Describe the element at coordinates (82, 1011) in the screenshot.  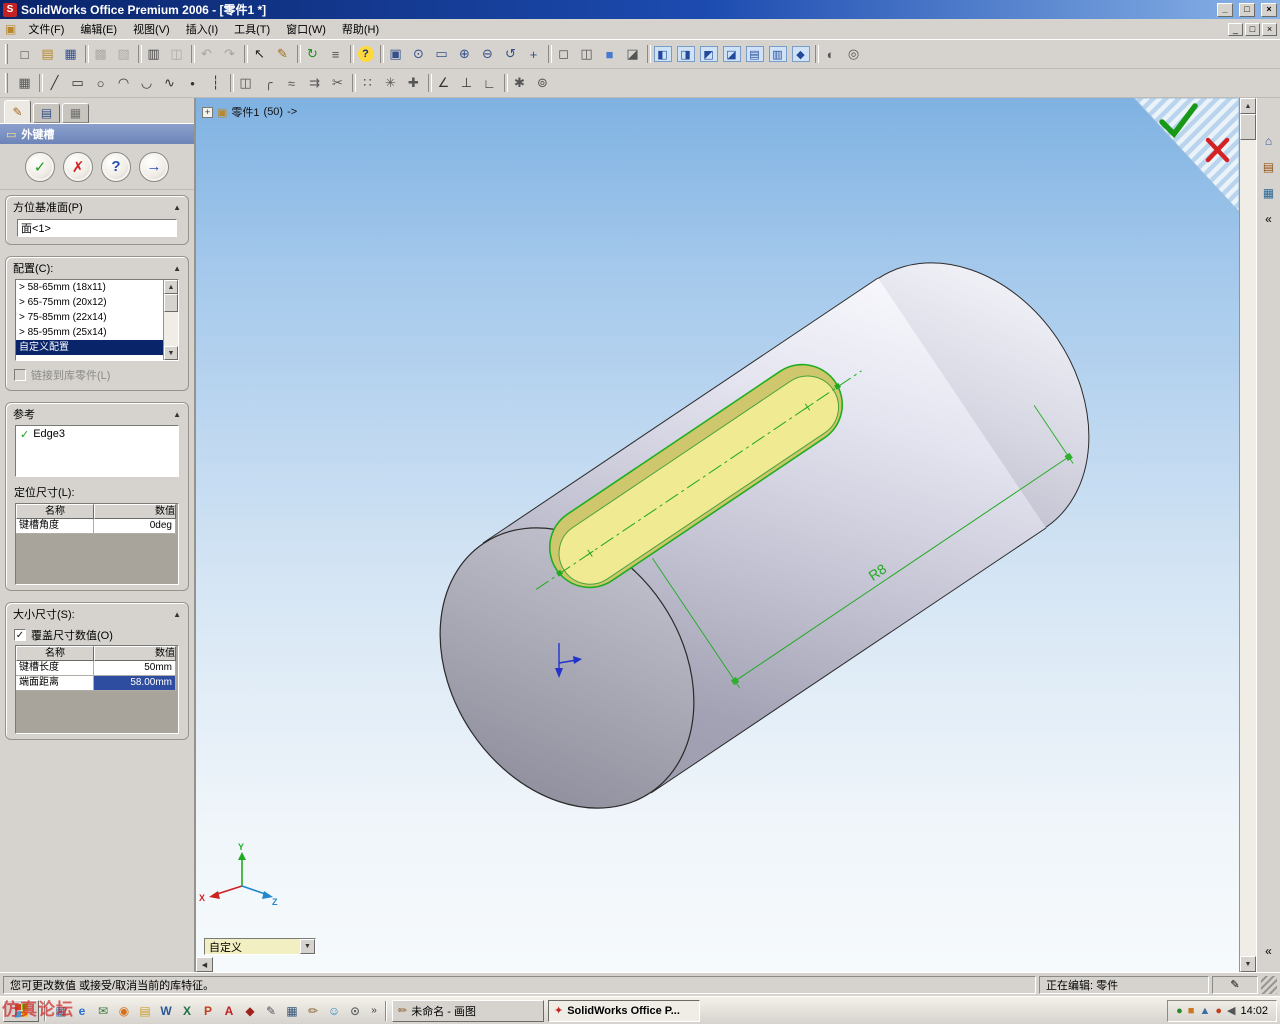
I see `ql-internet-explorer: e` at that location.